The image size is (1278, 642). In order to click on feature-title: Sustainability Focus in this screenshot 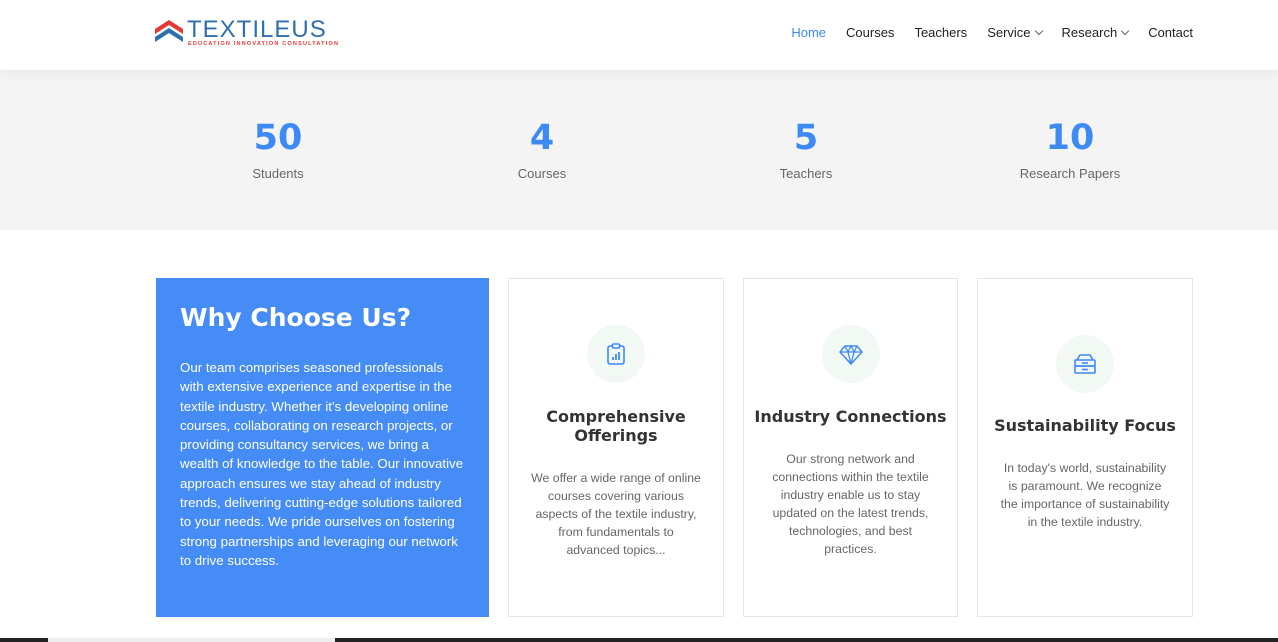, I will do `click(1085, 425)`.